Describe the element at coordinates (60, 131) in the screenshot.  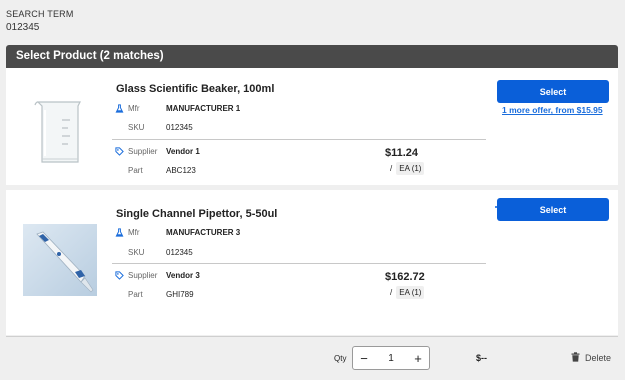
I see `beaker-image` at that location.